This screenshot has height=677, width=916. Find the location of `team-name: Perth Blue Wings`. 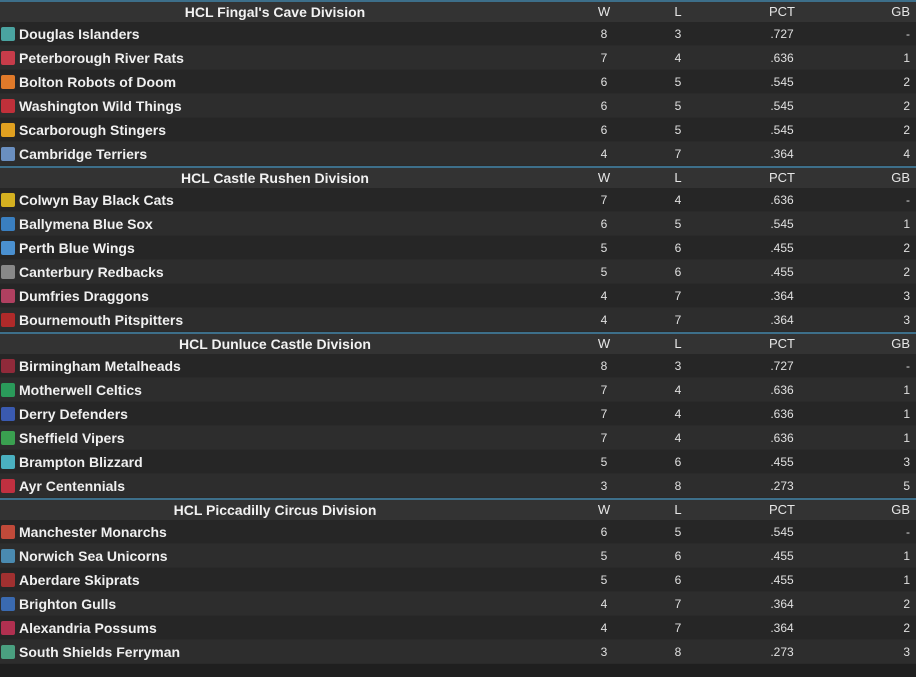

team-name: Perth Blue Wings is located at coordinates (77, 248).